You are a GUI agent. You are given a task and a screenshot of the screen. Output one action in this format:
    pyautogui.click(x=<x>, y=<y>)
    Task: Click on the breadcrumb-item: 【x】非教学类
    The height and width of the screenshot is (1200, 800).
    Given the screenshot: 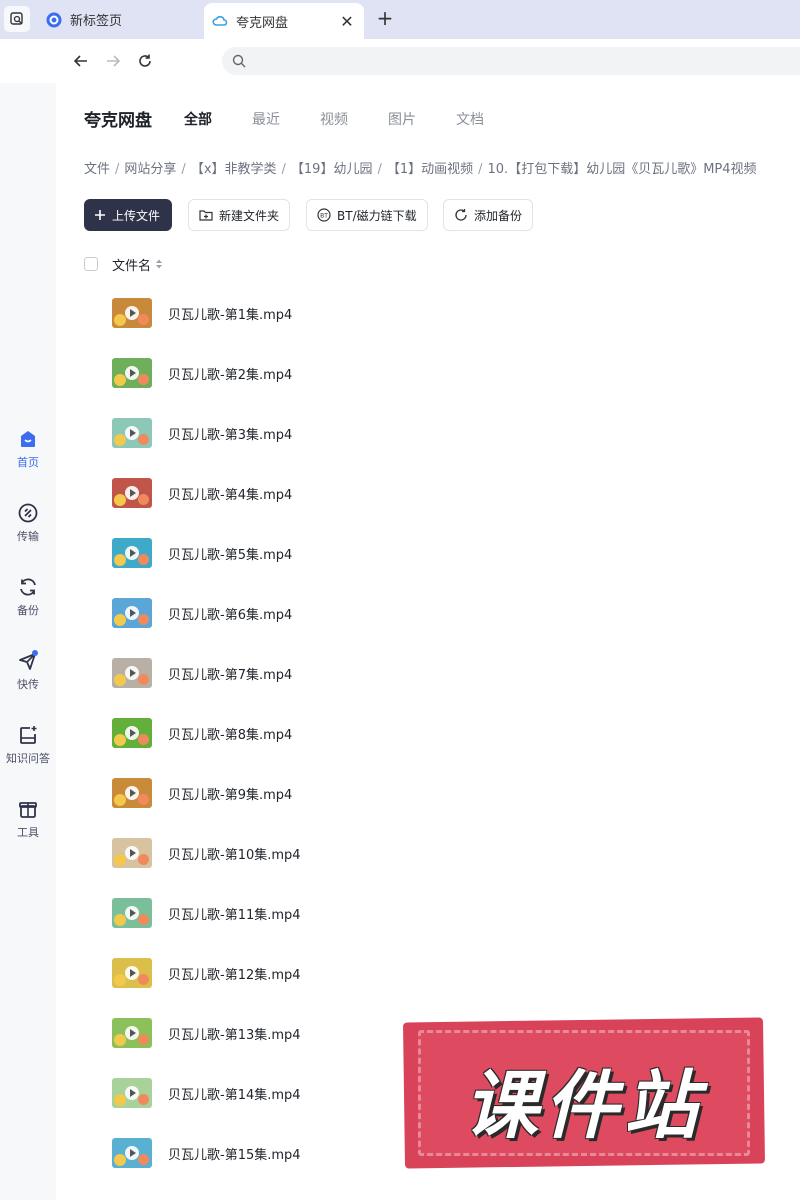 What is the action you would take?
    pyautogui.click(x=234, y=169)
    